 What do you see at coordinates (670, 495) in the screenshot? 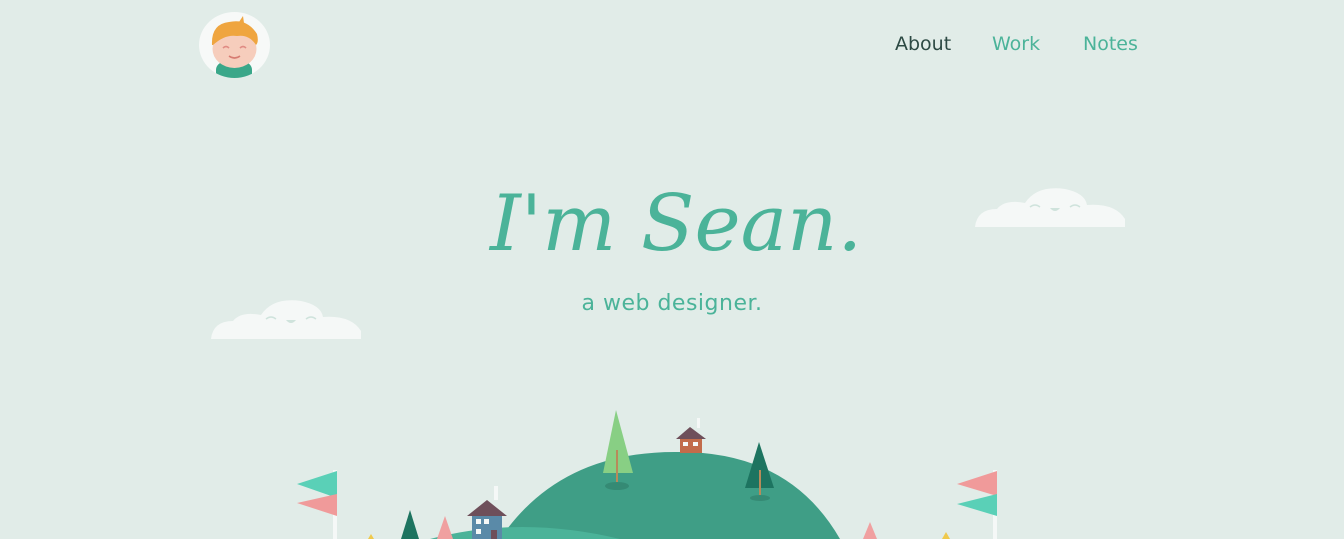
I see `hill-shape` at bounding box center [670, 495].